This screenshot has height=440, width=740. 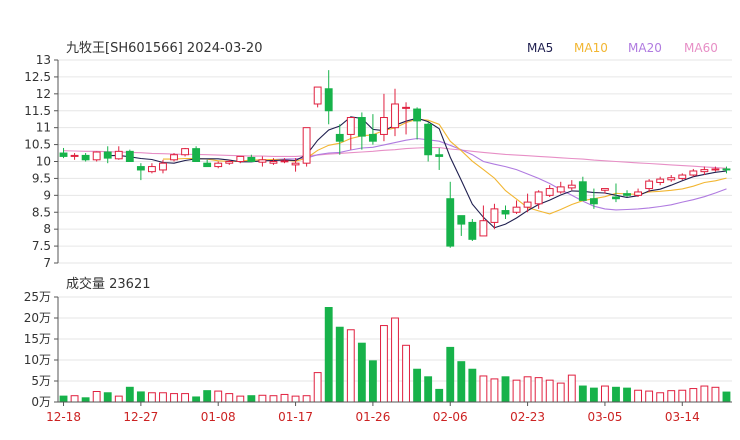 What do you see at coordinates (37, 339) in the screenshot?
I see `volume-tick-label: 15万` at bounding box center [37, 339].